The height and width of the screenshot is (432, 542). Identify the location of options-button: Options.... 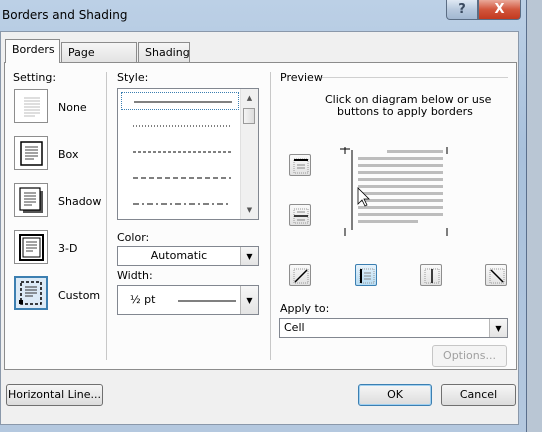
(469, 356).